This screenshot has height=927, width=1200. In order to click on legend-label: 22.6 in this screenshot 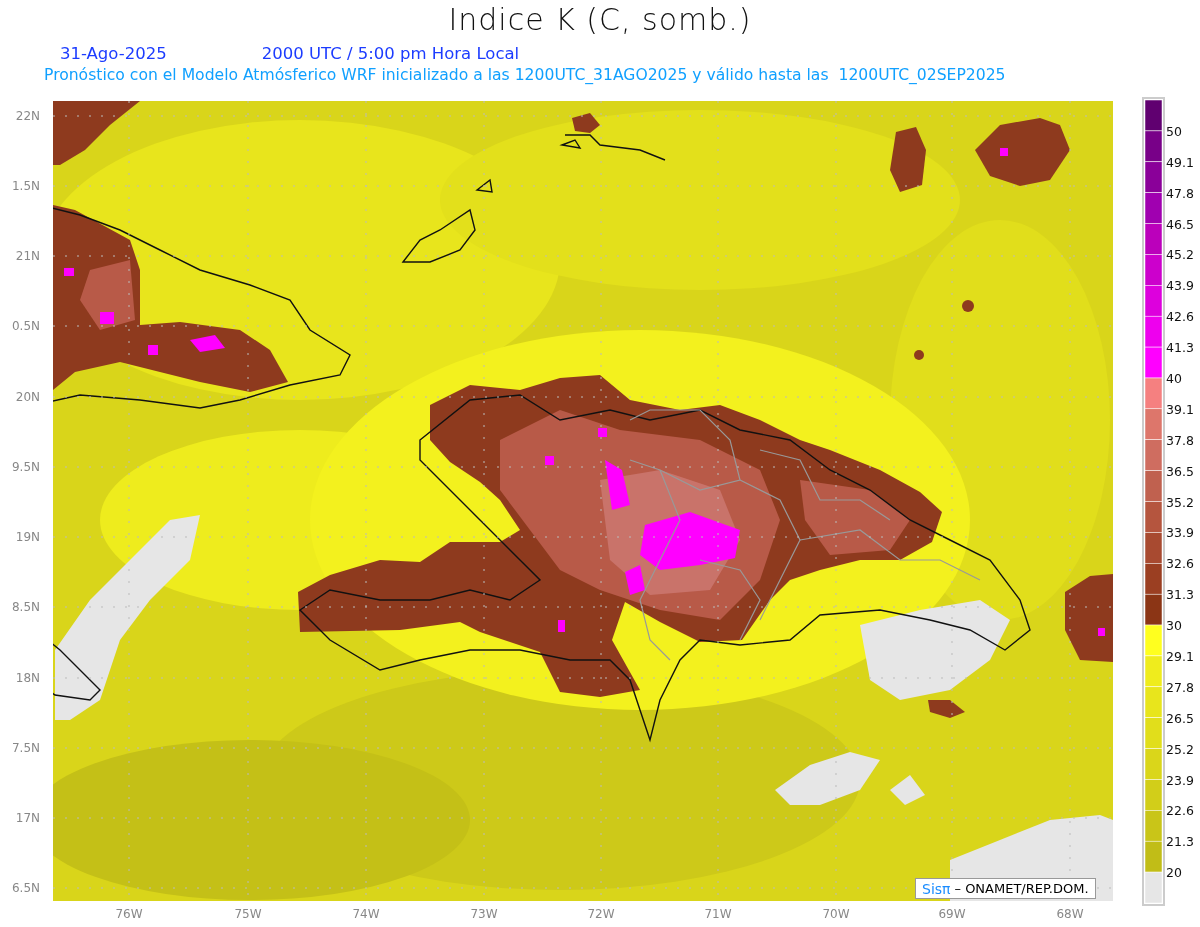, I will do `click(1180, 811)`.